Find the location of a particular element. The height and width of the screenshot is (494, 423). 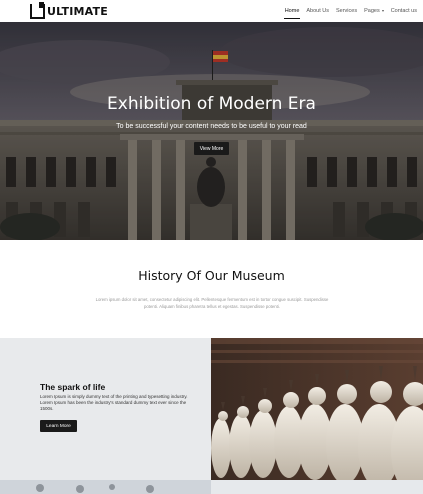

nav-pages: Pages is located at coordinates (374, 11).